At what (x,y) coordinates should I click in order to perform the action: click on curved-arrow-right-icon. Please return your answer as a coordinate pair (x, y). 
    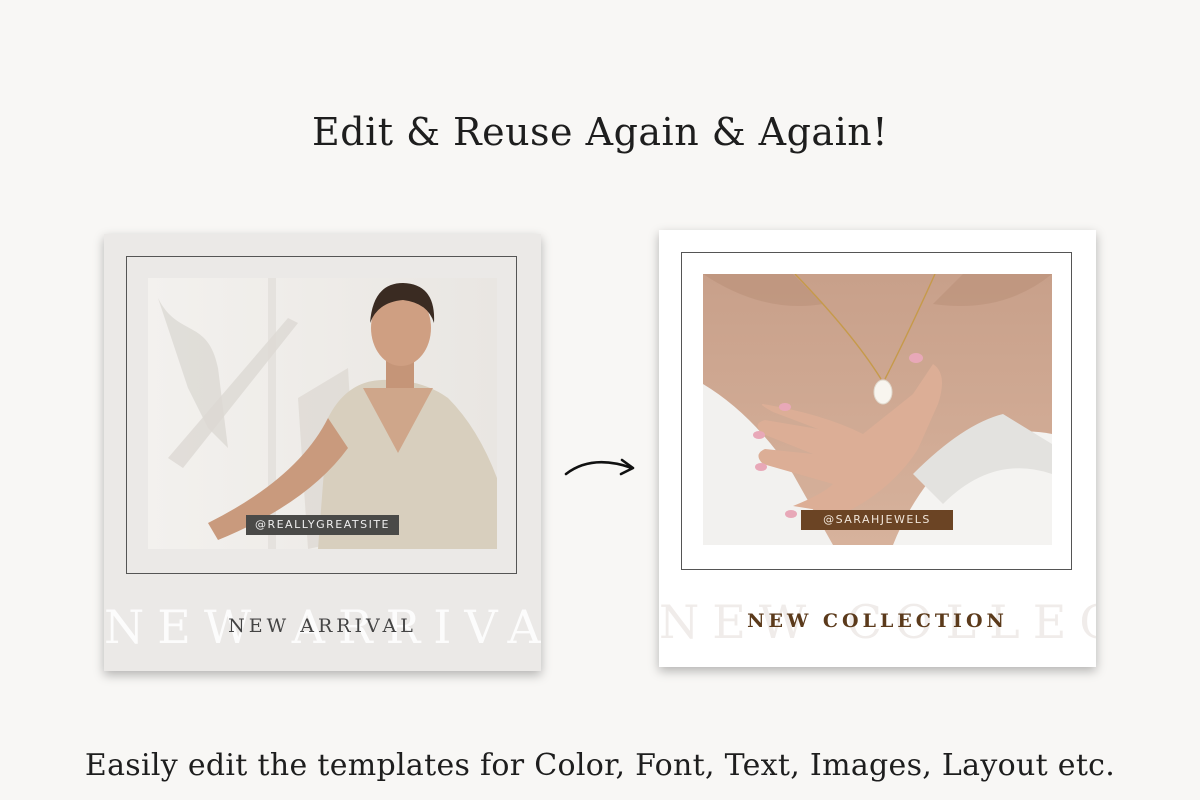
    Looking at the image, I should click on (600, 469).